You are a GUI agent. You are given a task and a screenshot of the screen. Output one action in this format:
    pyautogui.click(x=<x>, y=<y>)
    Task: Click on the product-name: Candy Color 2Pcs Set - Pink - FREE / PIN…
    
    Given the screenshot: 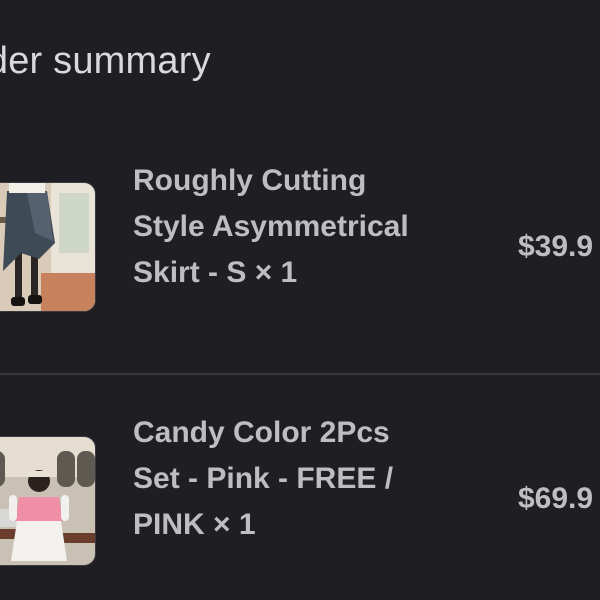 What is the action you would take?
    pyautogui.click(x=263, y=478)
    